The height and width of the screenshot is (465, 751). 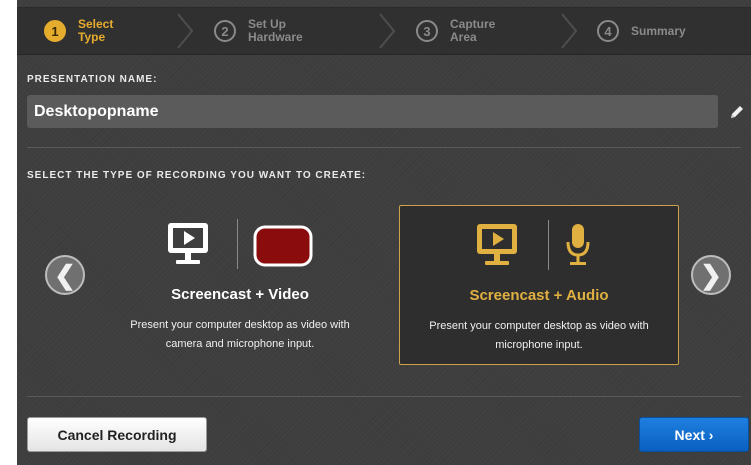 What do you see at coordinates (737, 112) in the screenshot?
I see `pencil-icon` at bounding box center [737, 112].